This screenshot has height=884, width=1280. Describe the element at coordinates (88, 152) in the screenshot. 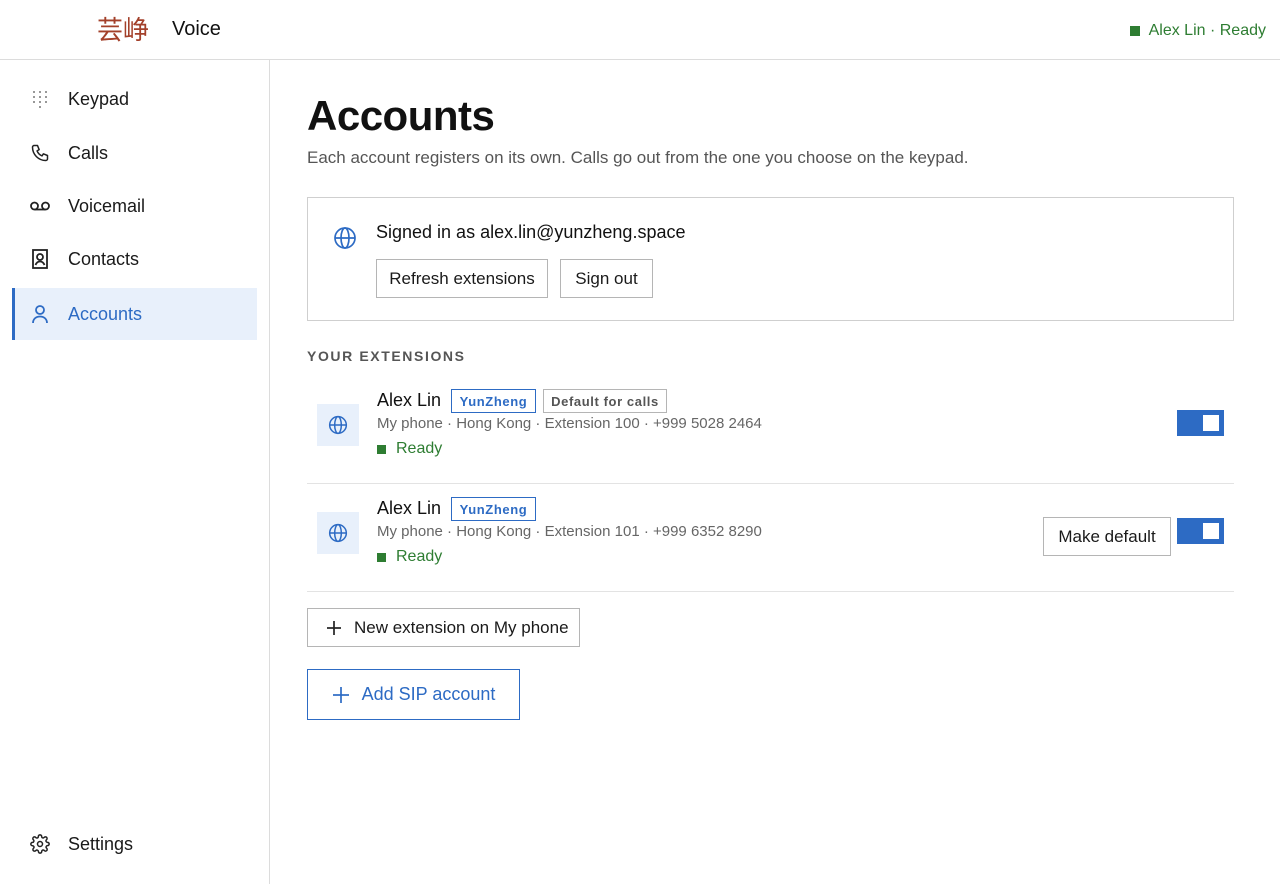

I see `sidebar-item-label: Calls` at that location.